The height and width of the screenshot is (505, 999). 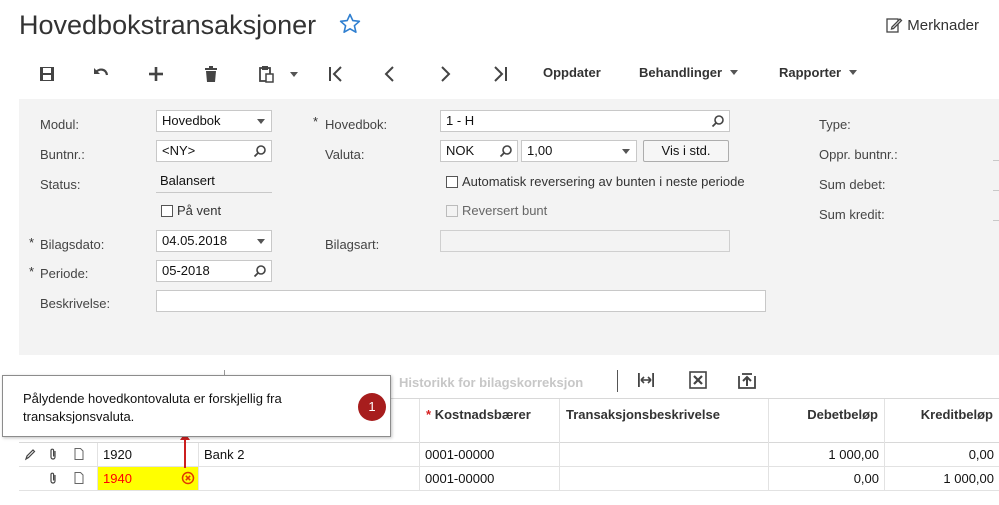 I want to click on history-button: Historikk for bilagskorreksjon, so click(x=491, y=382).